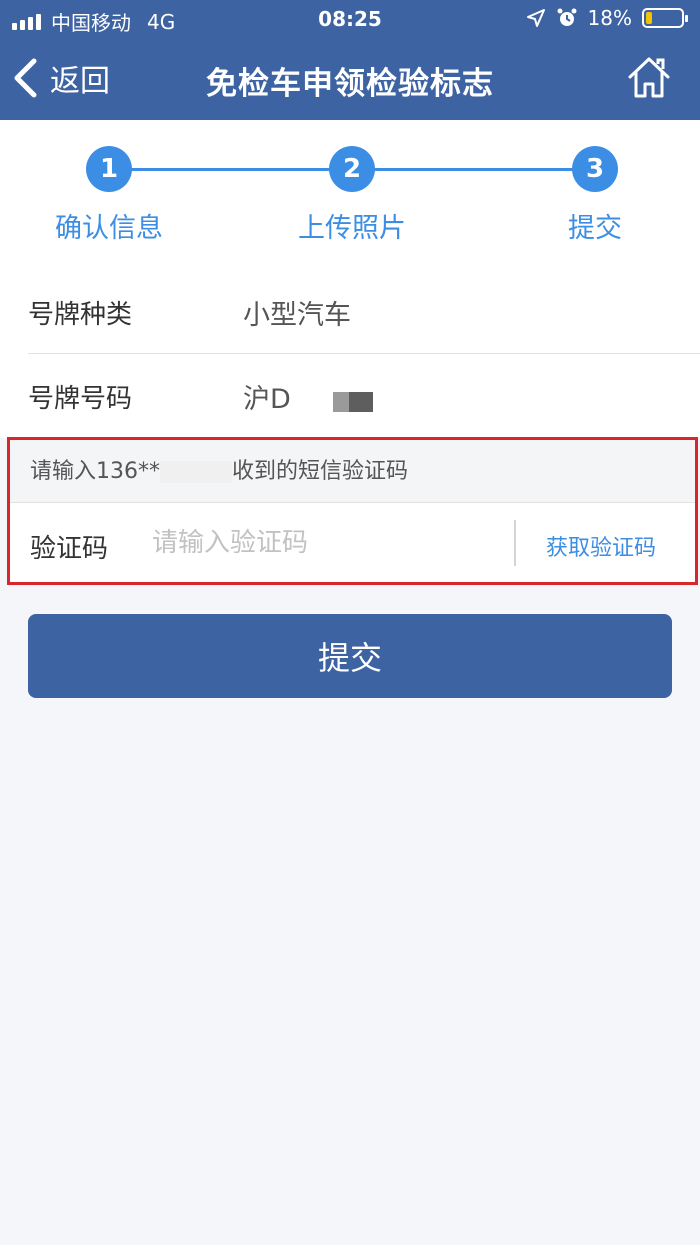  I want to click on plate-number-value: 沪D, so click(267, 399).